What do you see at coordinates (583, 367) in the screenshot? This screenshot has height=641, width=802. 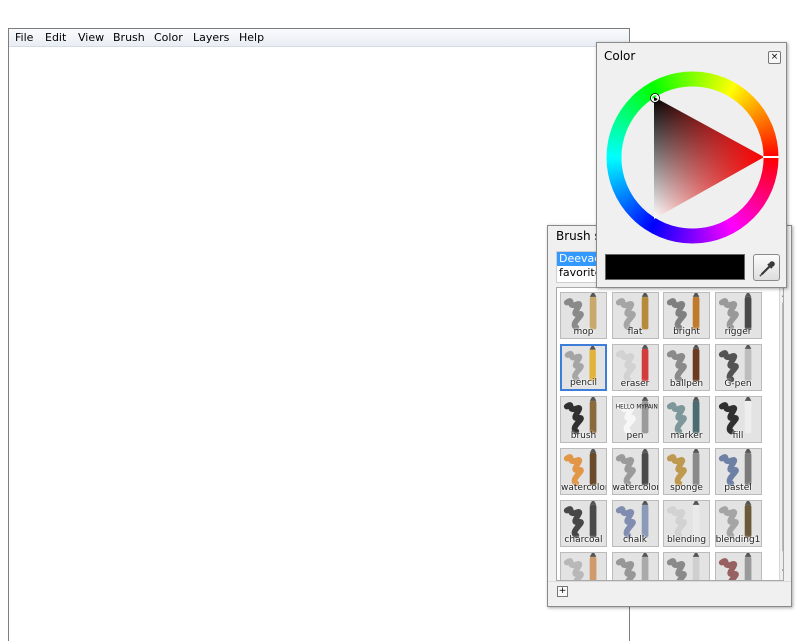 I see `brush-pencil: pencil` at bounding box center [583, 367].